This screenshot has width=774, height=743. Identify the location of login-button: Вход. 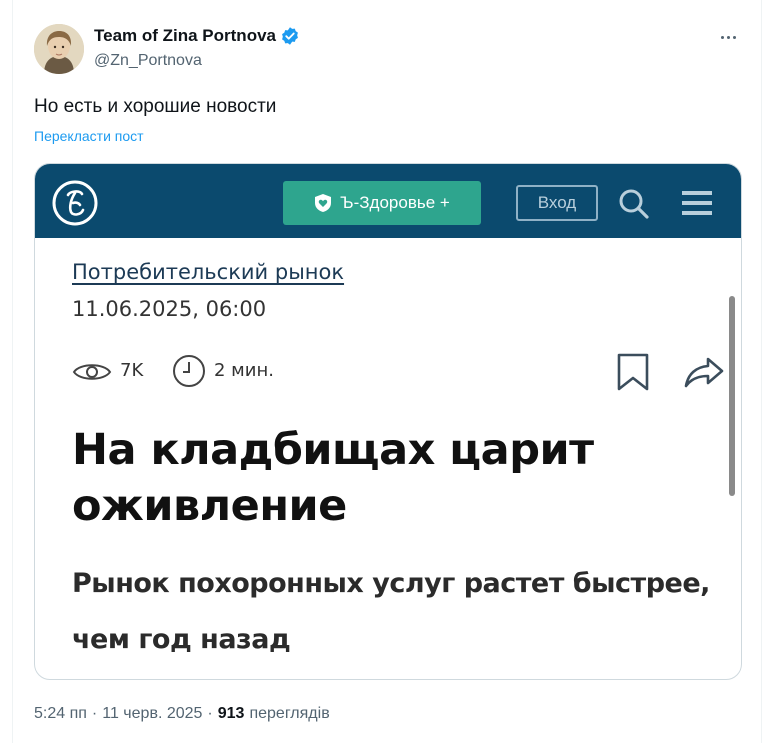
(557, 203).